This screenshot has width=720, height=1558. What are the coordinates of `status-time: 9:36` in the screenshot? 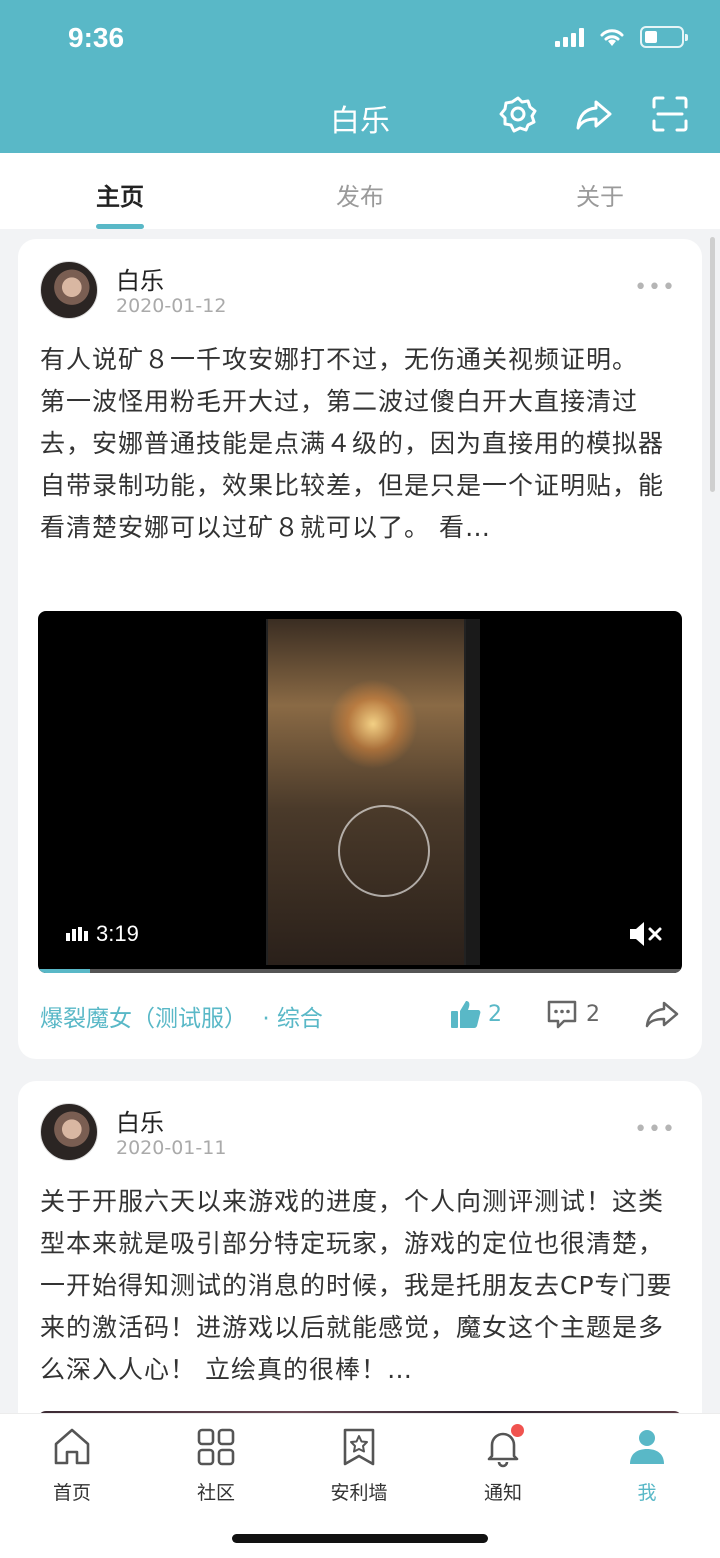 It's located at (96, 37).